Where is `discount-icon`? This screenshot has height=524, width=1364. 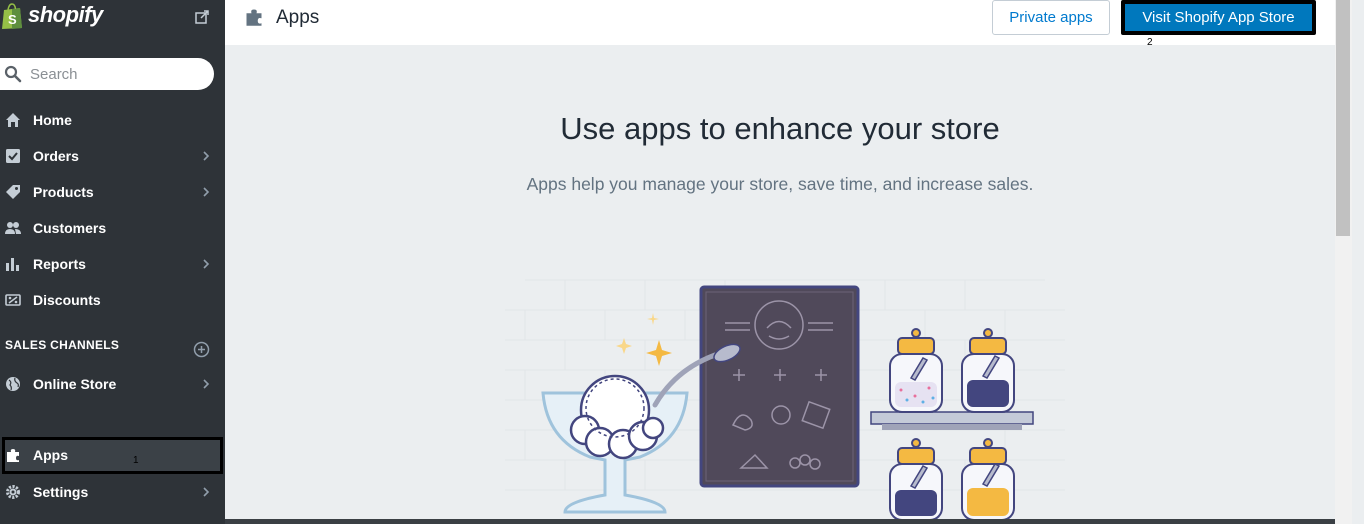 discount-icon is located at coordinates (13, 300).